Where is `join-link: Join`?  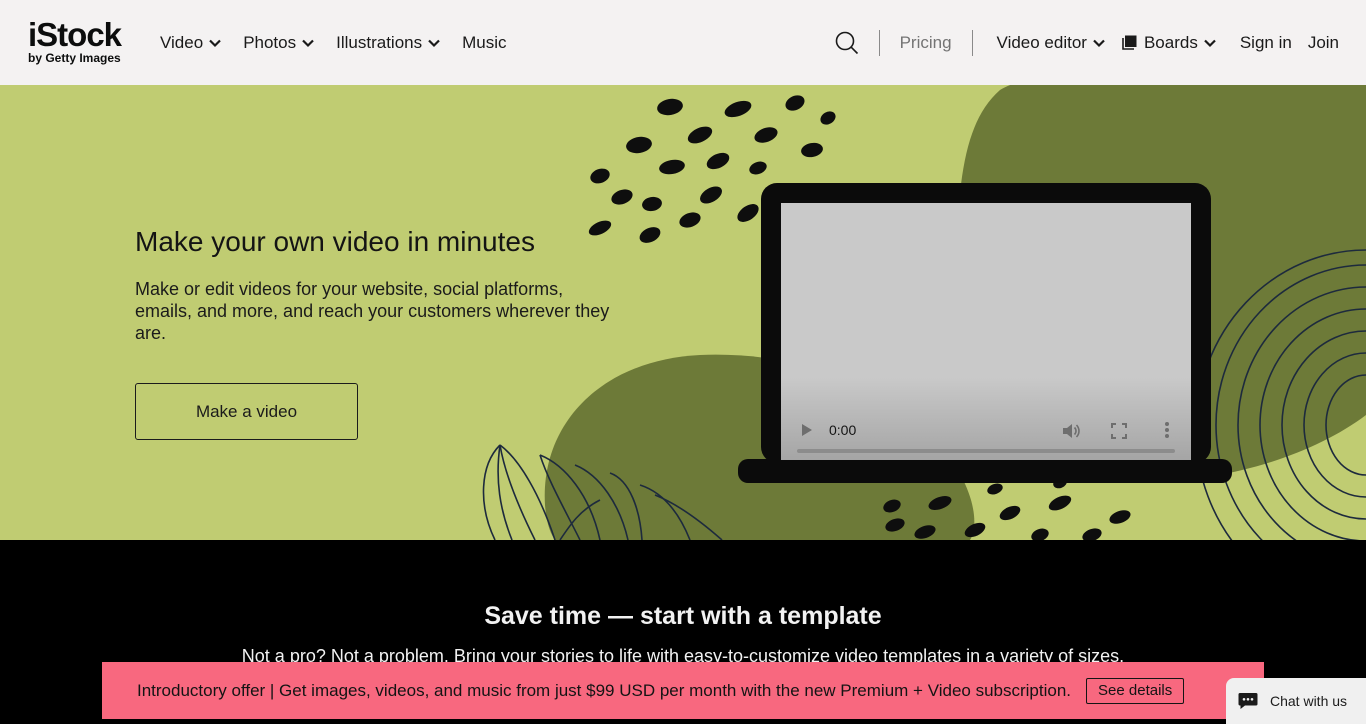
join-link: Join is located at coordinates (1323, 43).